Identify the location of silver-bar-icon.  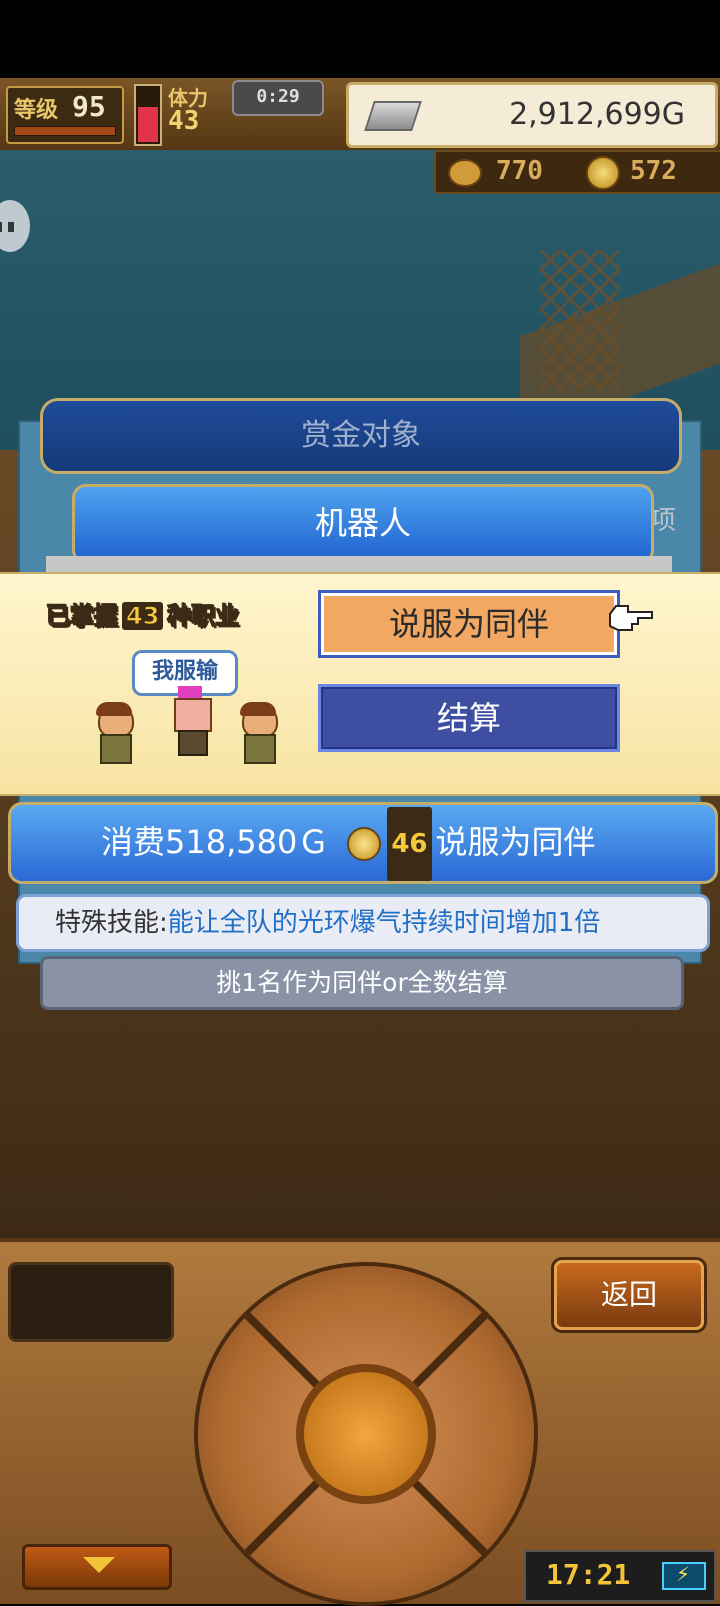
(393, 116).